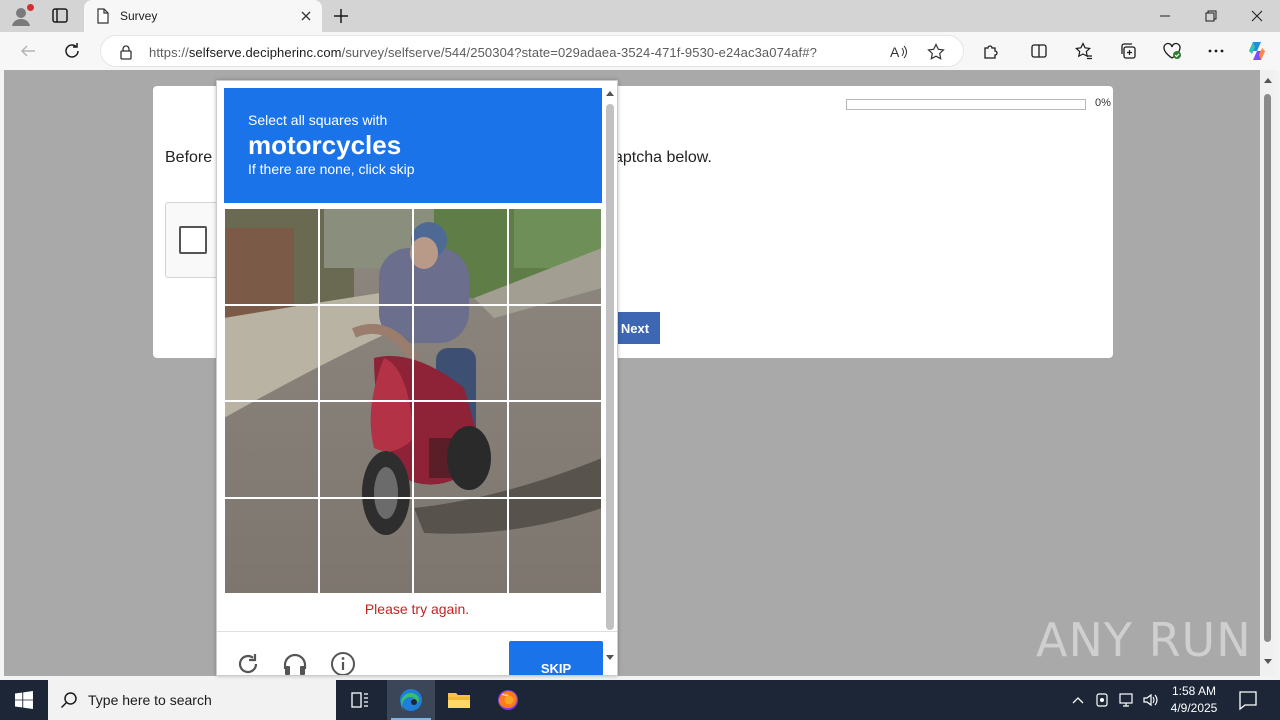  I want to click on progress-bar, so click(966, 104).